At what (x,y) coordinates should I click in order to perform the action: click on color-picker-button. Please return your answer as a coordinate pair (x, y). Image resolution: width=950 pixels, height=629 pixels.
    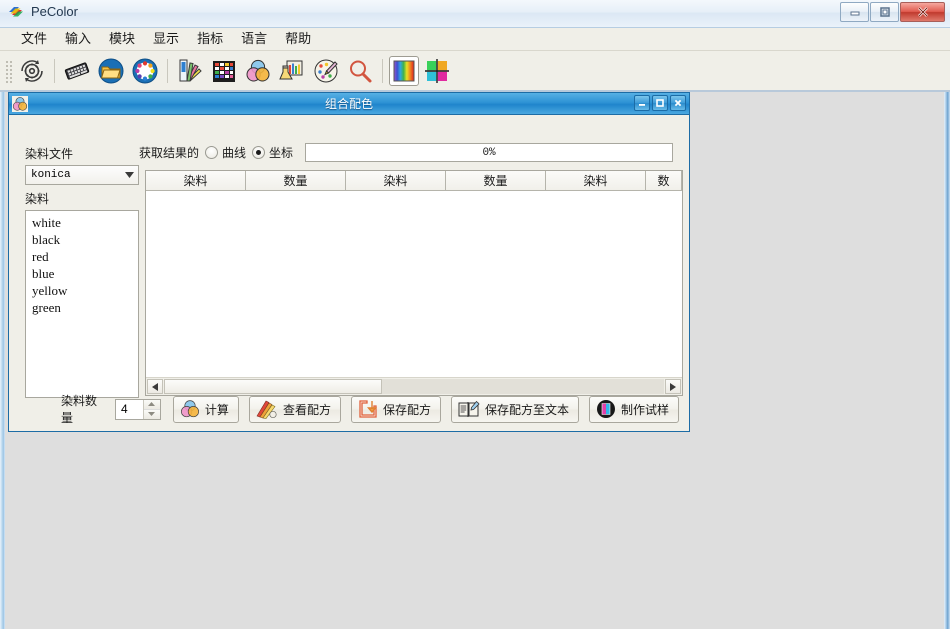
    Looking at the image, I should click on (437, 71).